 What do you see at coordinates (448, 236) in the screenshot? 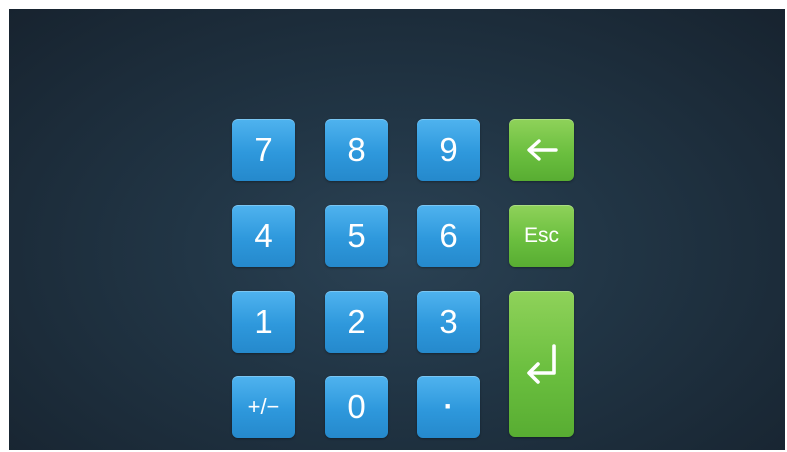
I see `key-6: 6` at bounding box center [448, 236].